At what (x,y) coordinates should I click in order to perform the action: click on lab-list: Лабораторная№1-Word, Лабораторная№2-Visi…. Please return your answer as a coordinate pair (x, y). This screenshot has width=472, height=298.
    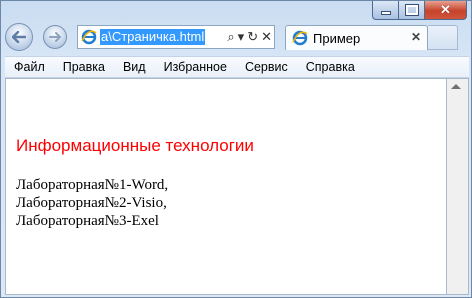
    Looking at the image, I should click on (92, 203).